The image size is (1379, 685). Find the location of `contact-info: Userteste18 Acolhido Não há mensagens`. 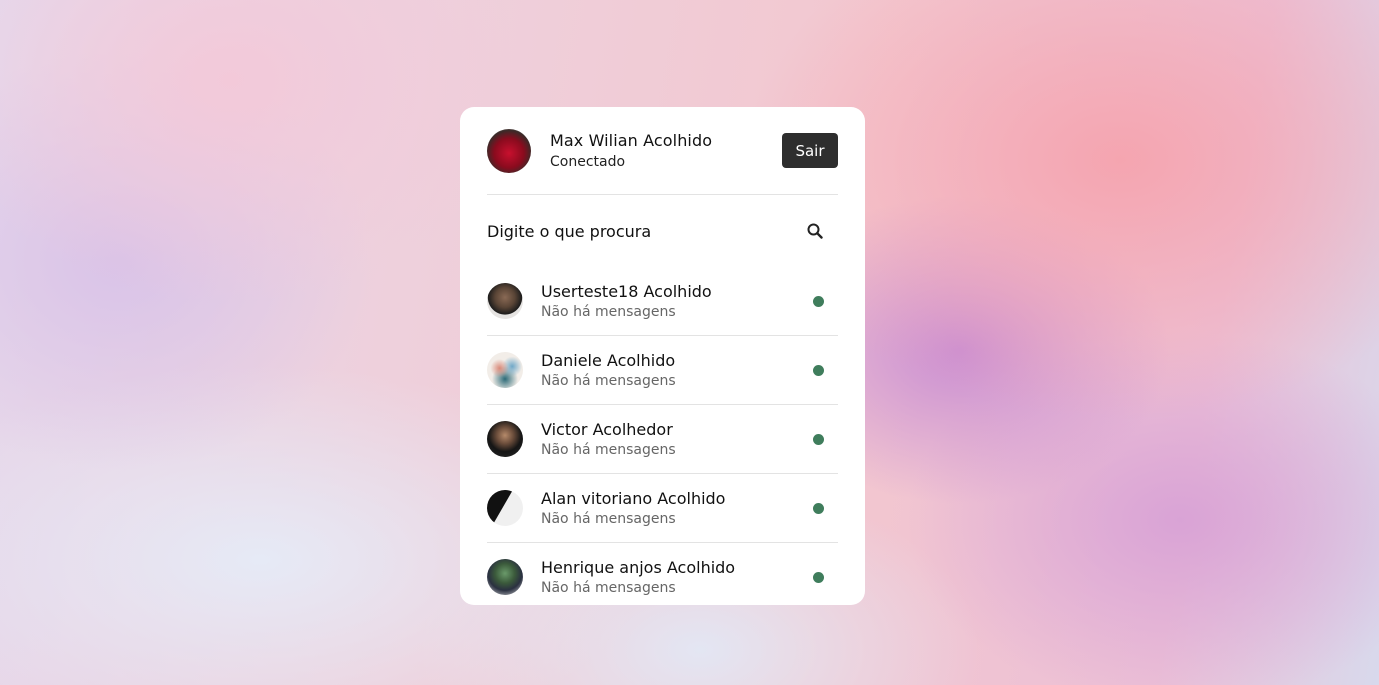

contact-info: Userteste18 Acolhido Não há mensagens is located at coordinates (677, 301).